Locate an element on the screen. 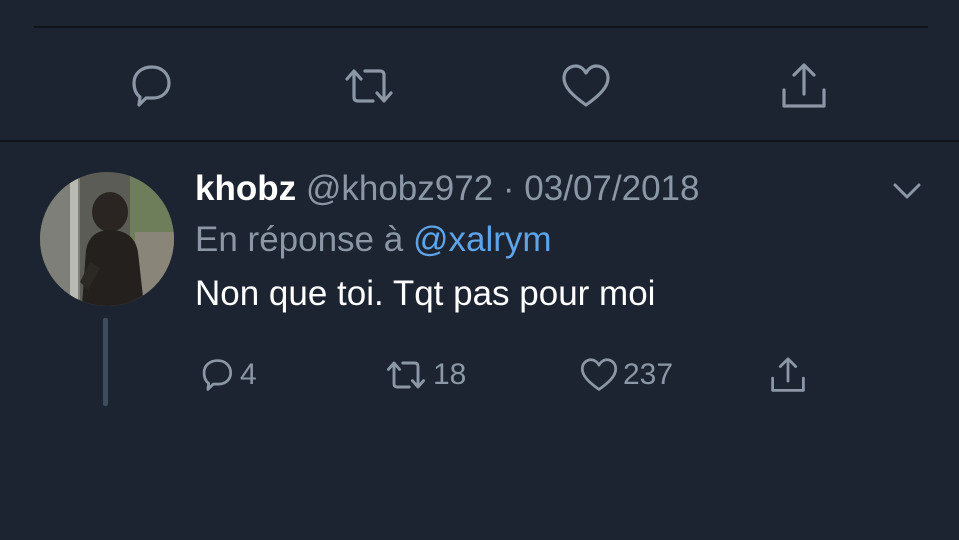 This screenshot has width=959, height=540. like-count: 237 is located at coordinates (648, 374).